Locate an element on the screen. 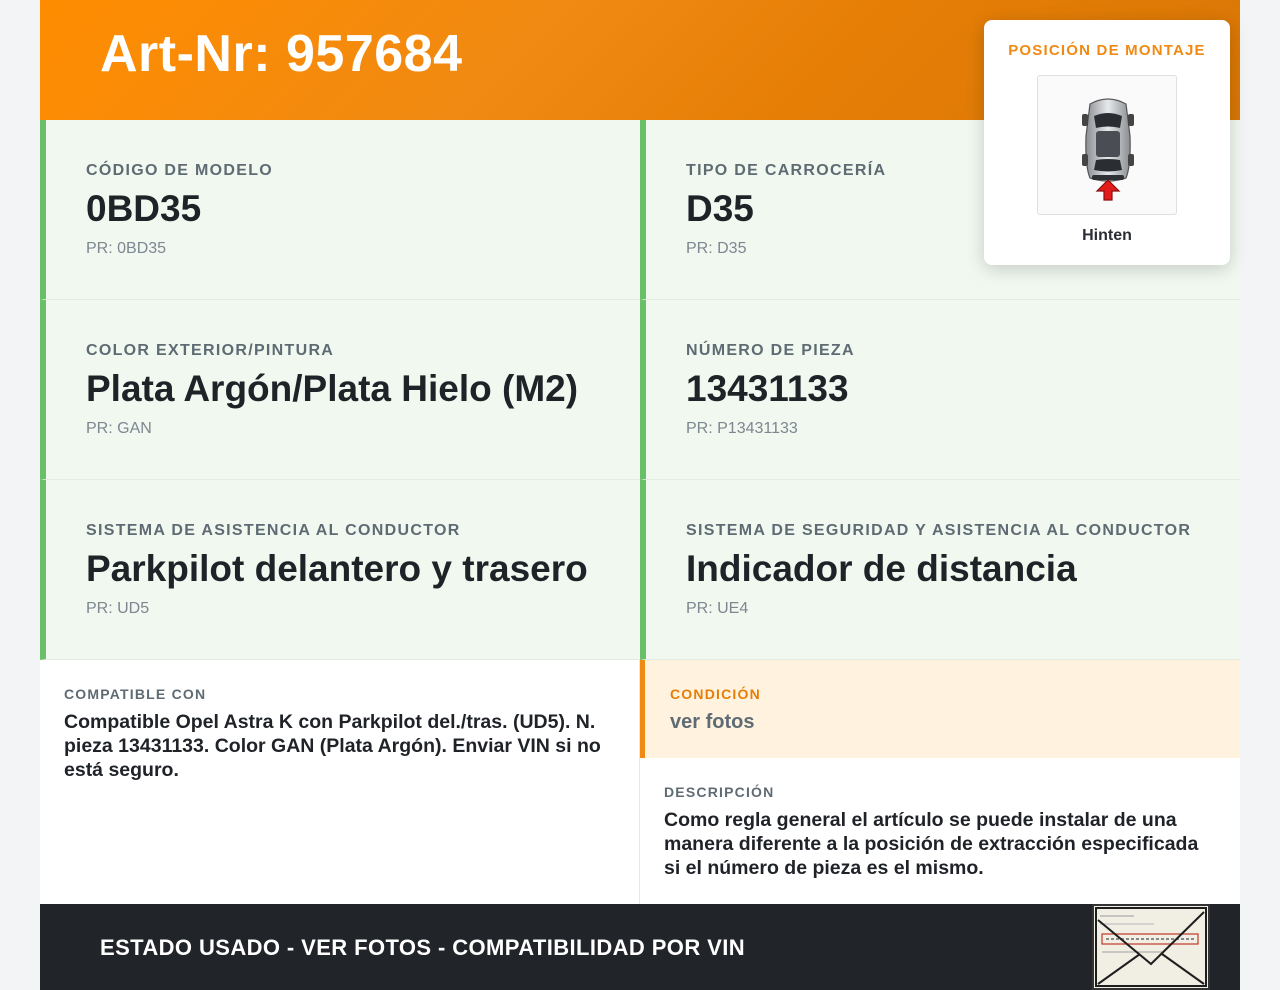  field-pr-code: PR: UE4 is located at coordinates (717, 608).